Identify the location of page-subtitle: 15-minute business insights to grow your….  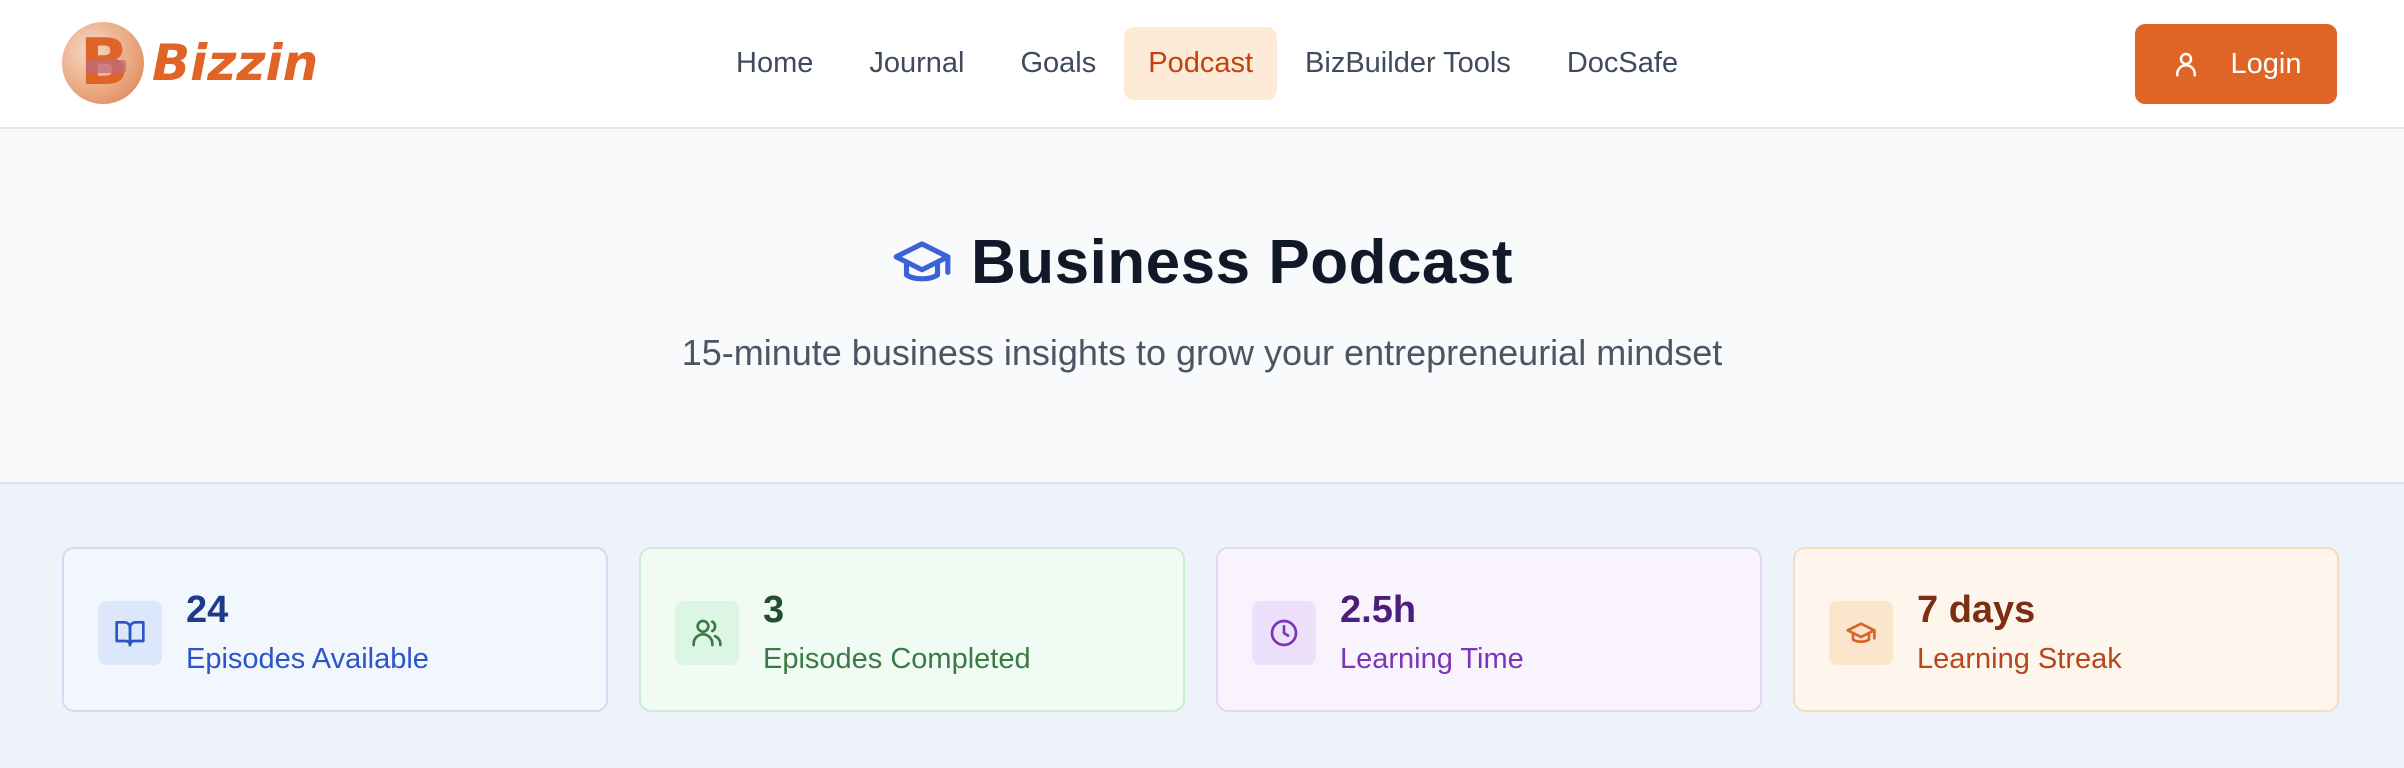
(1202, 352).